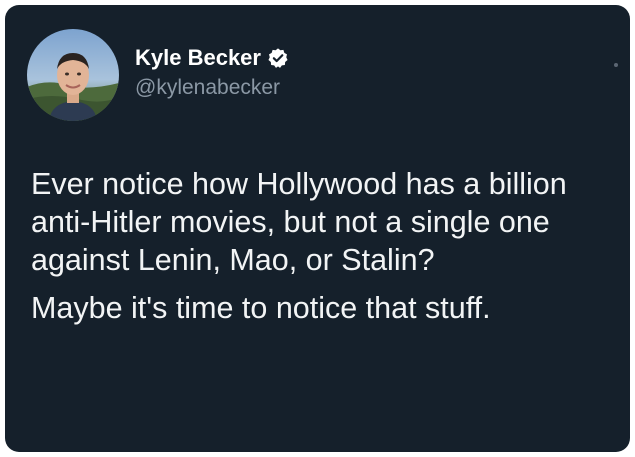 The image size is (635, 457). I want to click on tweet-paragraph-2: Maybe it's time to notice that stuff., so click(261, 308).